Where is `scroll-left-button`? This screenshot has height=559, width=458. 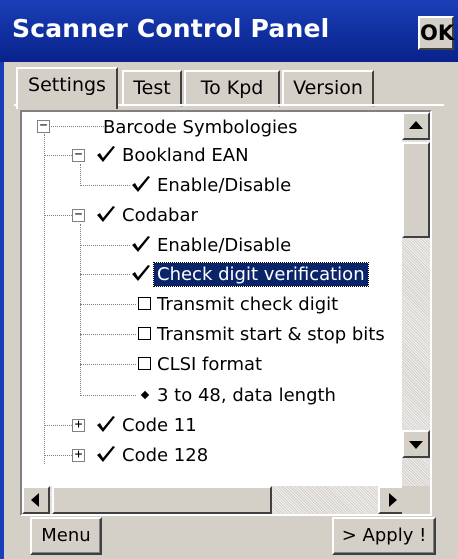
scroll-left-button is located at coordinates (36, 500).